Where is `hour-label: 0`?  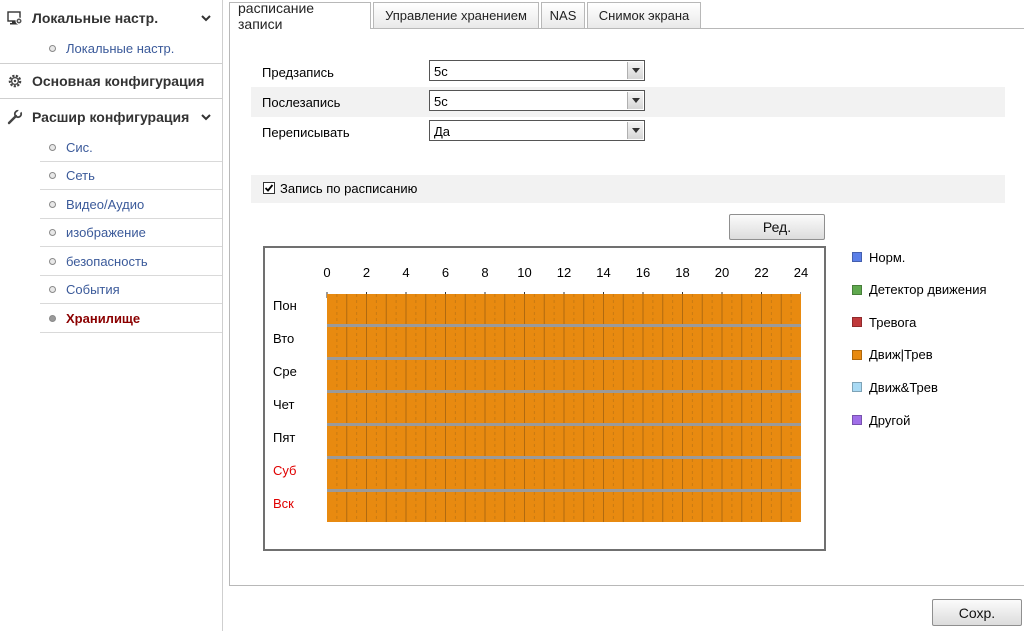 hour-label: 0 is located at coordinates (327, 272).